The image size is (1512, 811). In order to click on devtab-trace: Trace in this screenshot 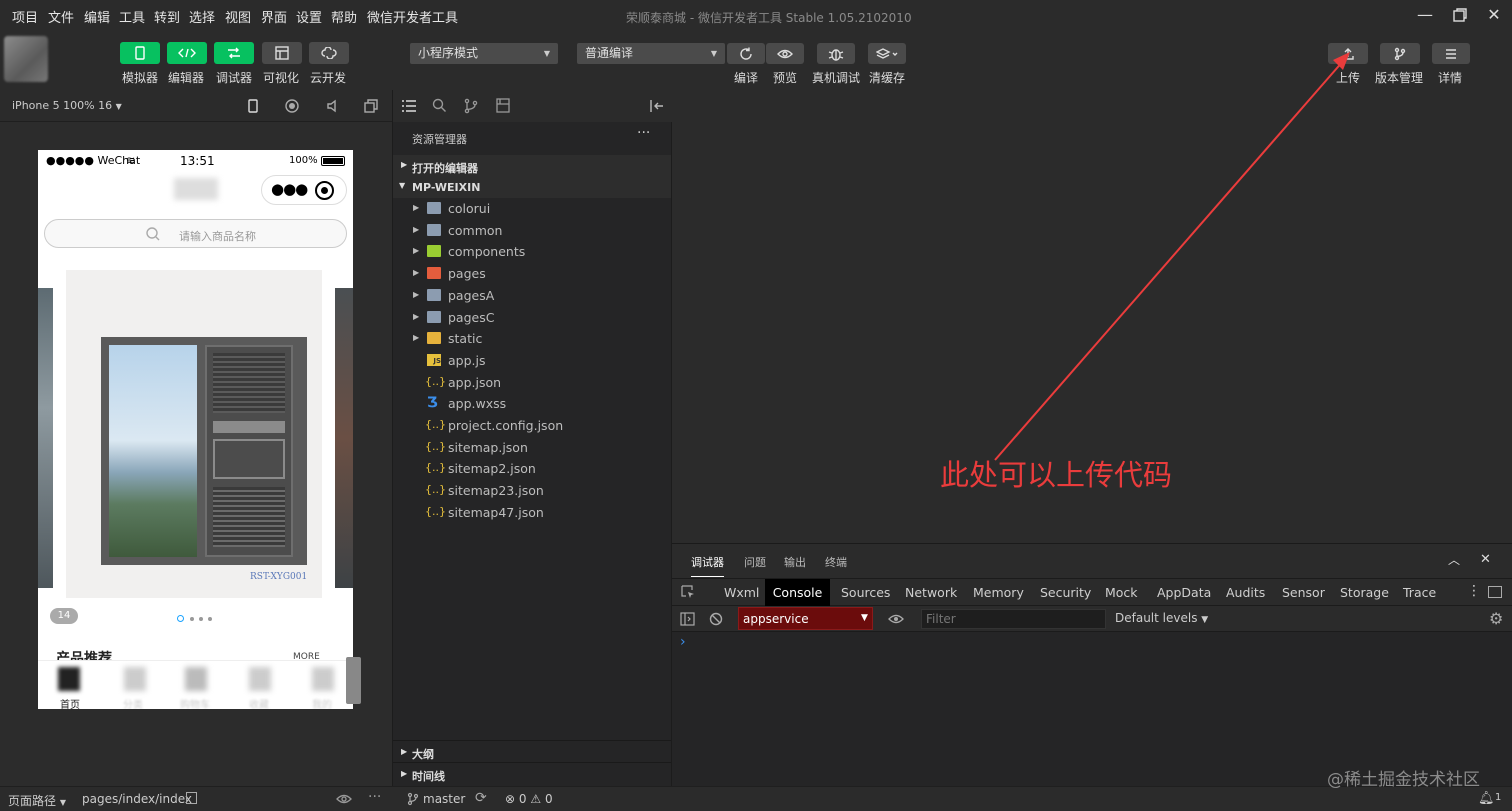, I will do `click(1419, 592)`.